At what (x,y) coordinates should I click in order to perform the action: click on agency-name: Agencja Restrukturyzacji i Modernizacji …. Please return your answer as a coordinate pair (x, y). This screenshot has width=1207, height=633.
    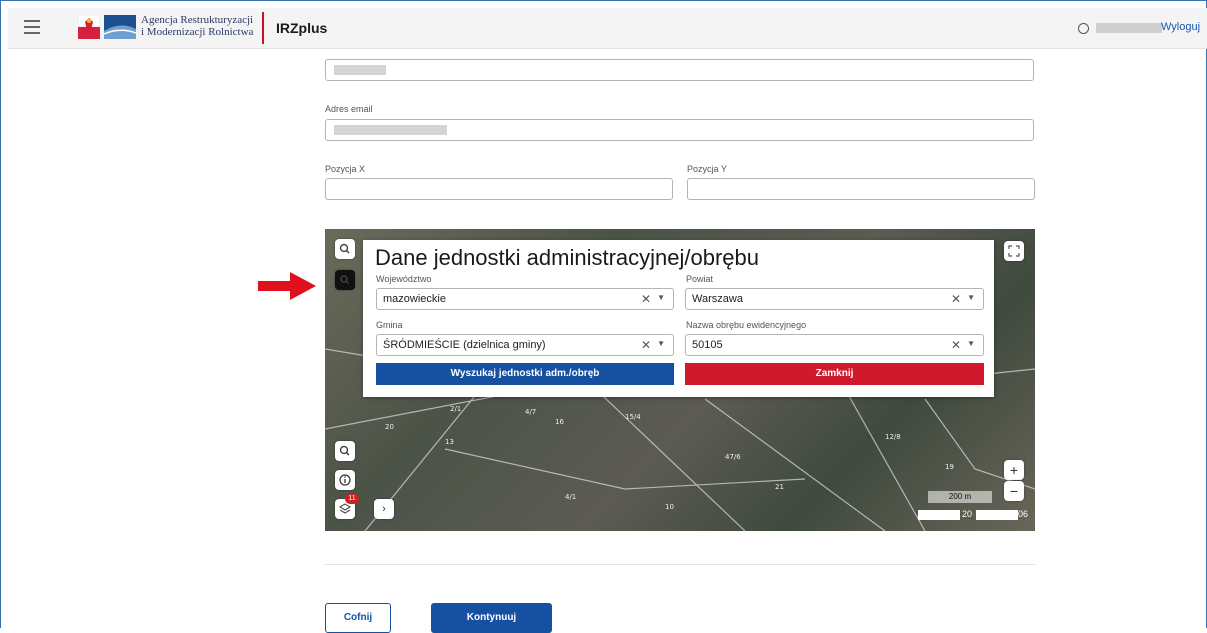
    Looking at the image, I should click on (197, 26).